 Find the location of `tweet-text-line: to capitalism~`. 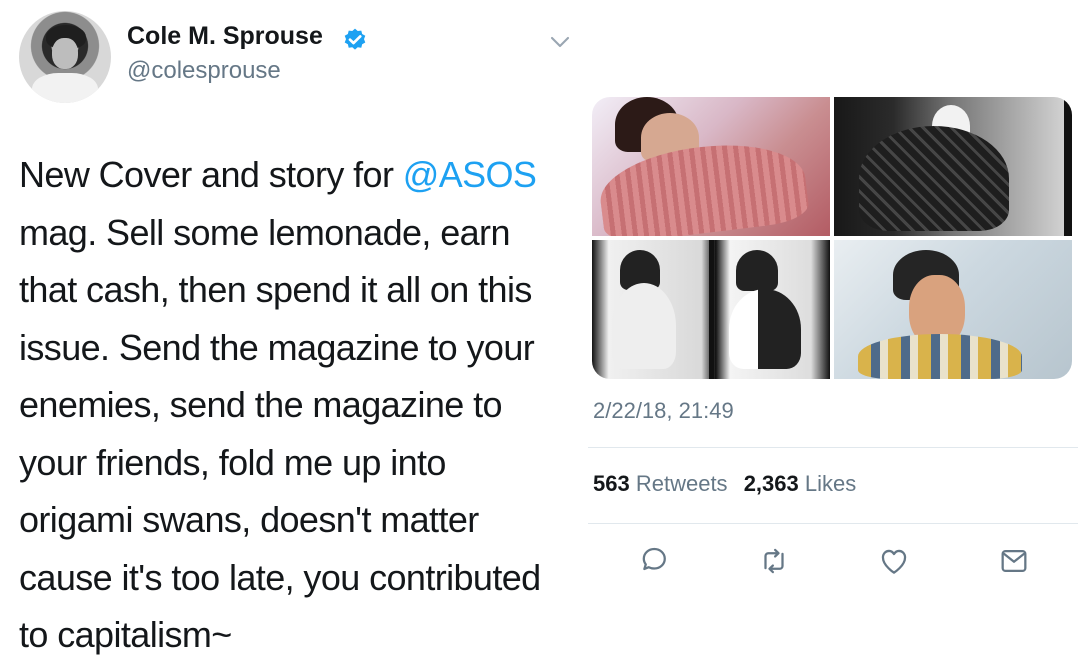

tweet-text-line: to capitalism~ is located at coordinates (306, 635).